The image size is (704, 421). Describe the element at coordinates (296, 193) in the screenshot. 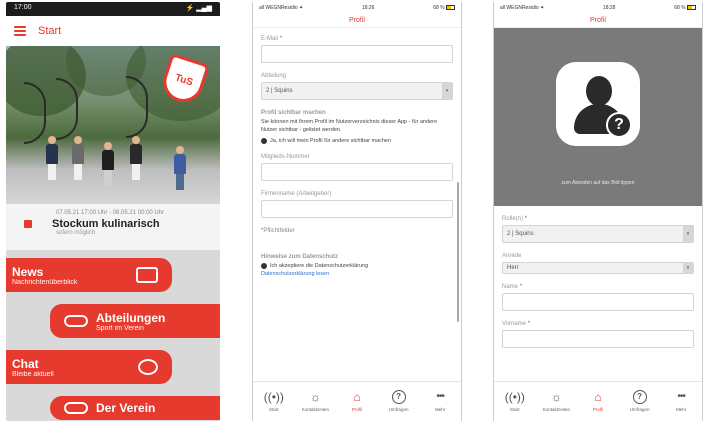

I see `company-label: Firmenname (Arbeitgeber)` at that location.